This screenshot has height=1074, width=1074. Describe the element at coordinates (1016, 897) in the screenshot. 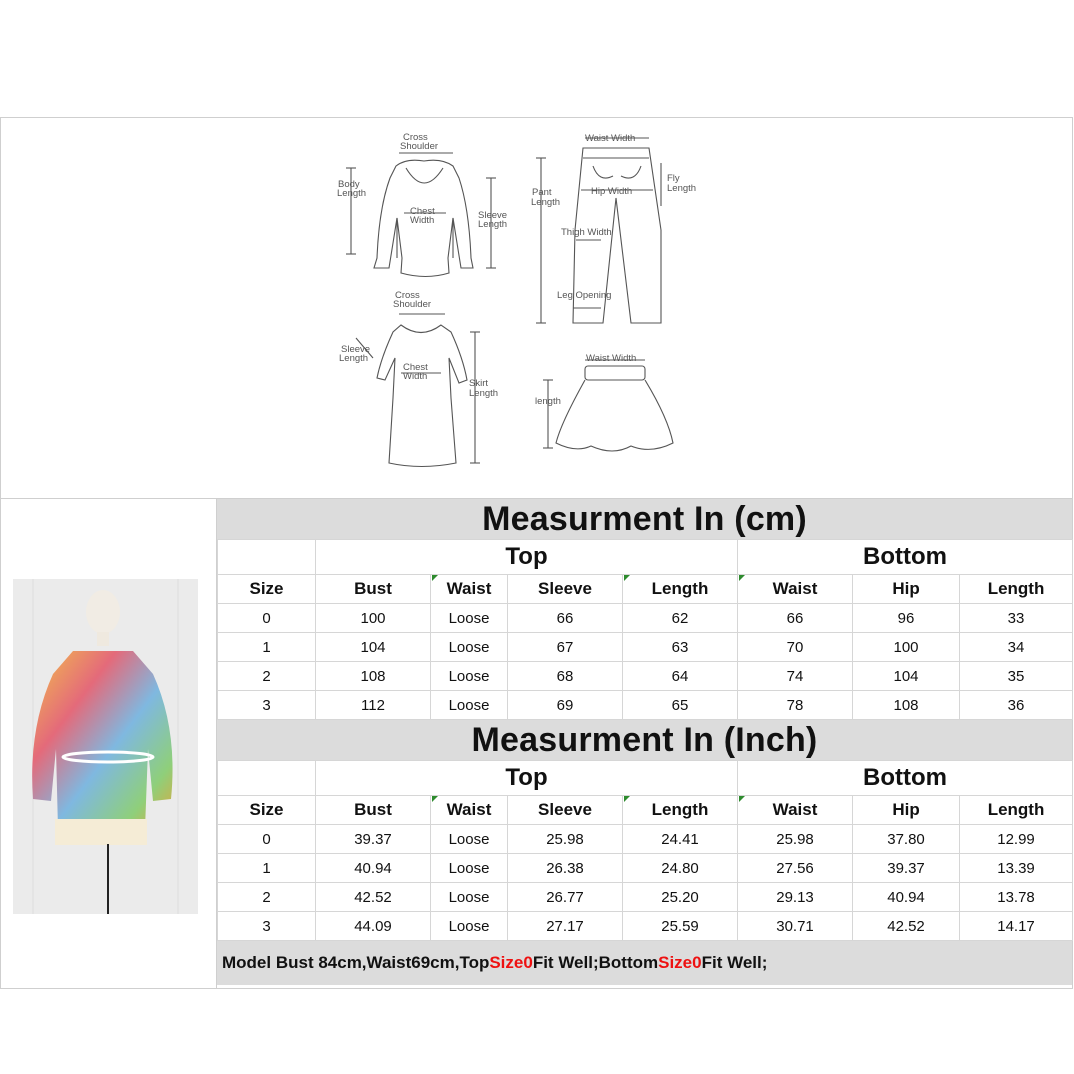

I see `cell: 13.78` at that location.